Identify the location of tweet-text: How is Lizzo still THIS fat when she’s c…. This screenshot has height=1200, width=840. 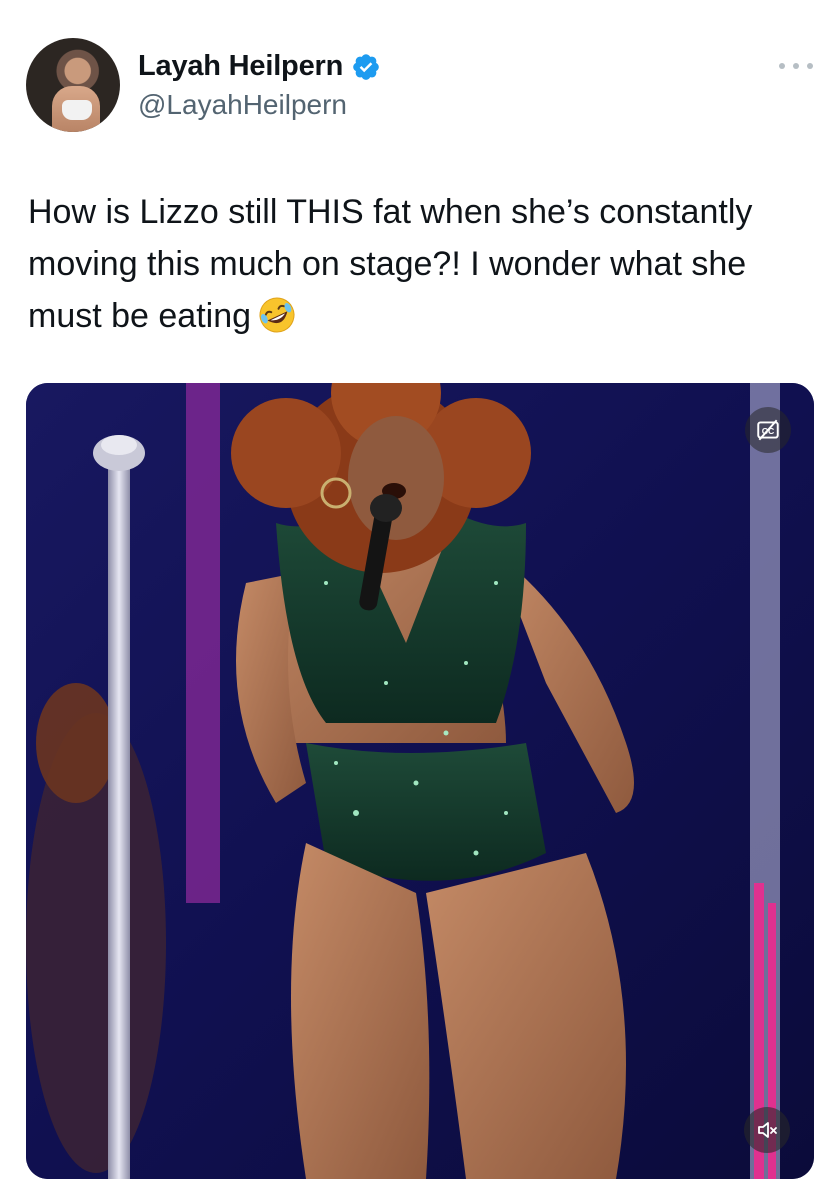
(423, 264).